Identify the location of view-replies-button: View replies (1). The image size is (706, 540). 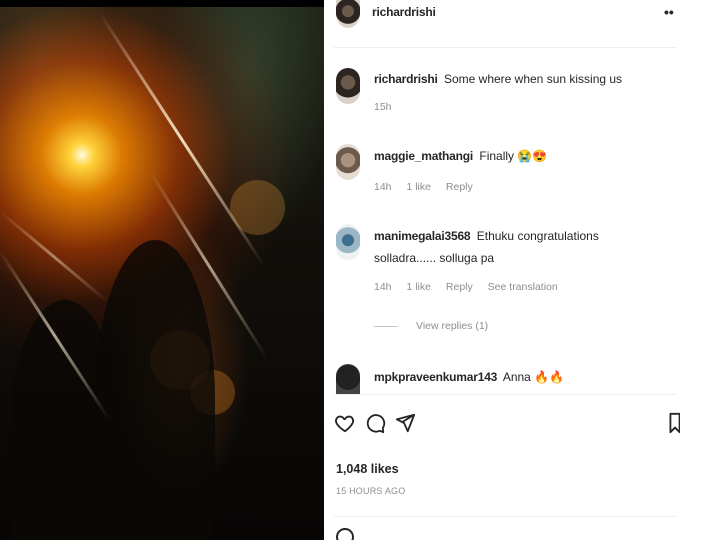
(431, 326).